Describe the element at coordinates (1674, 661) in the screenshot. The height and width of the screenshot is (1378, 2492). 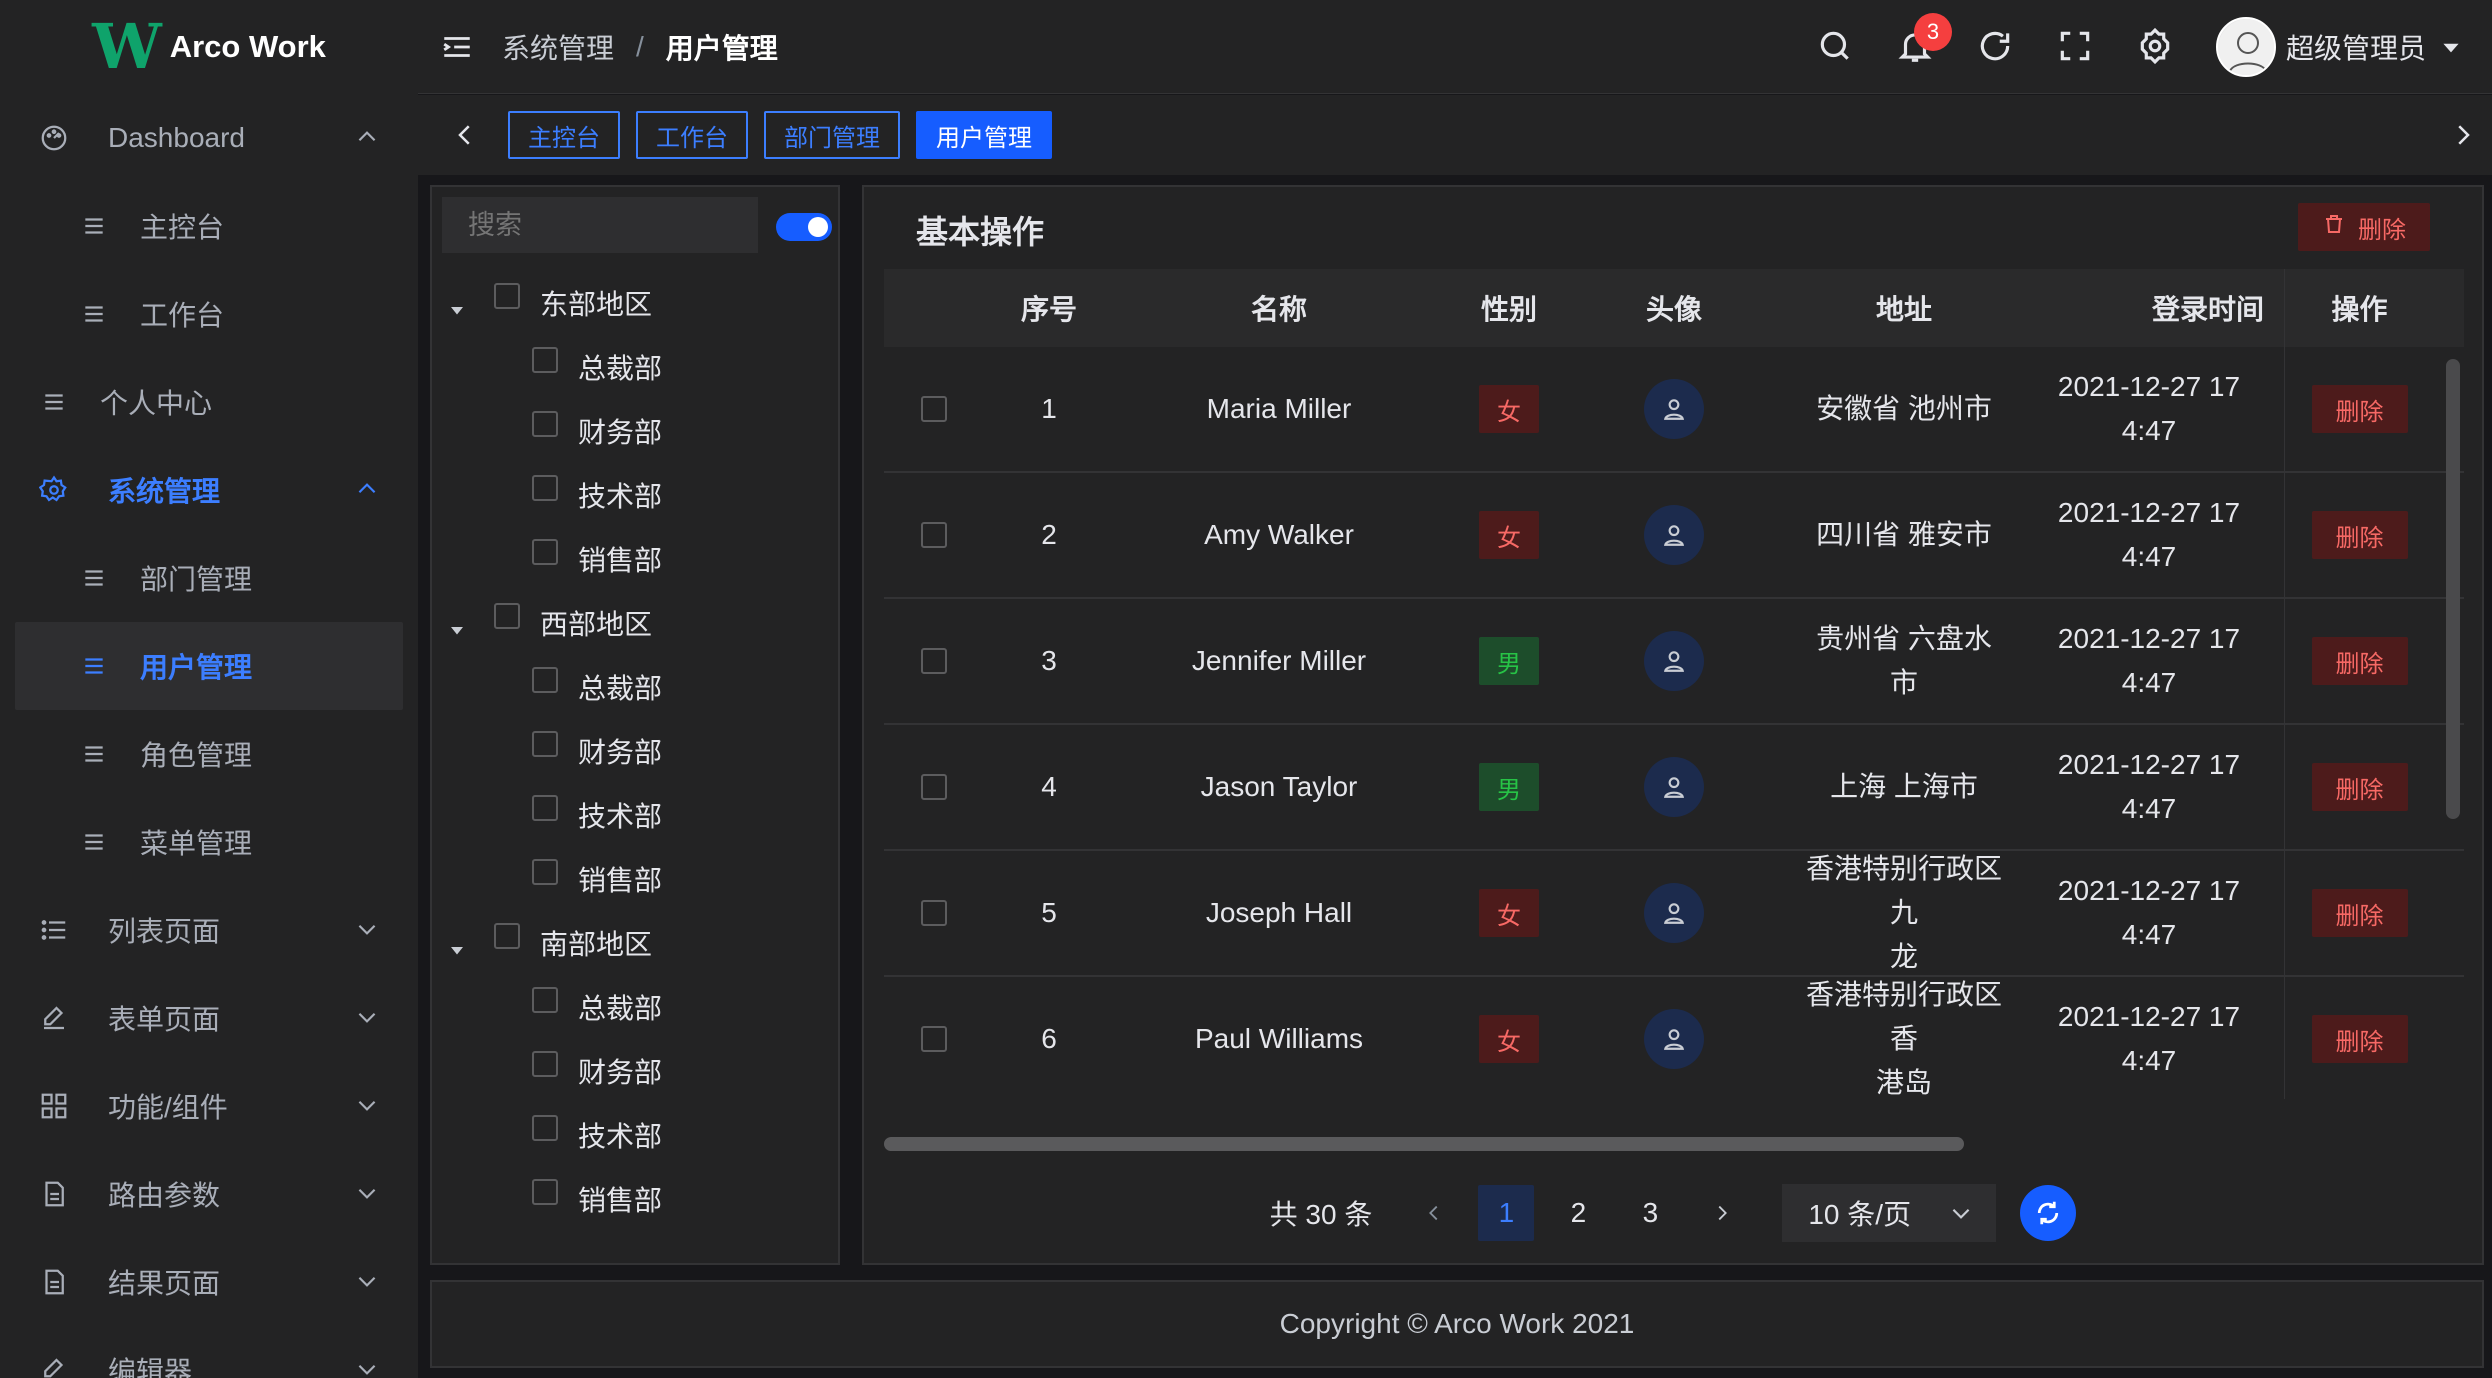
I see `cell-avatar` at that location.